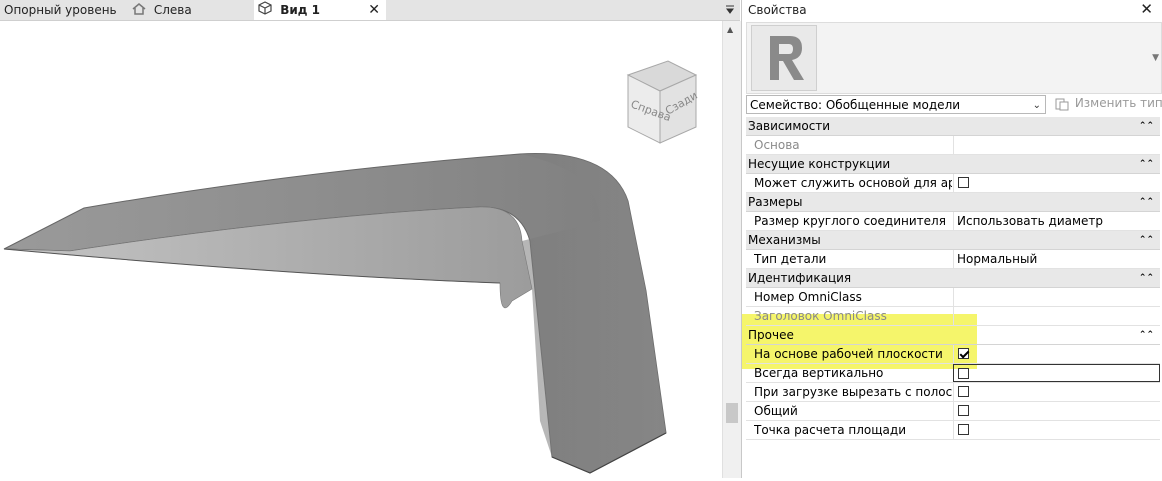  I want to click on group-label: Размеры, so click(775, 202).